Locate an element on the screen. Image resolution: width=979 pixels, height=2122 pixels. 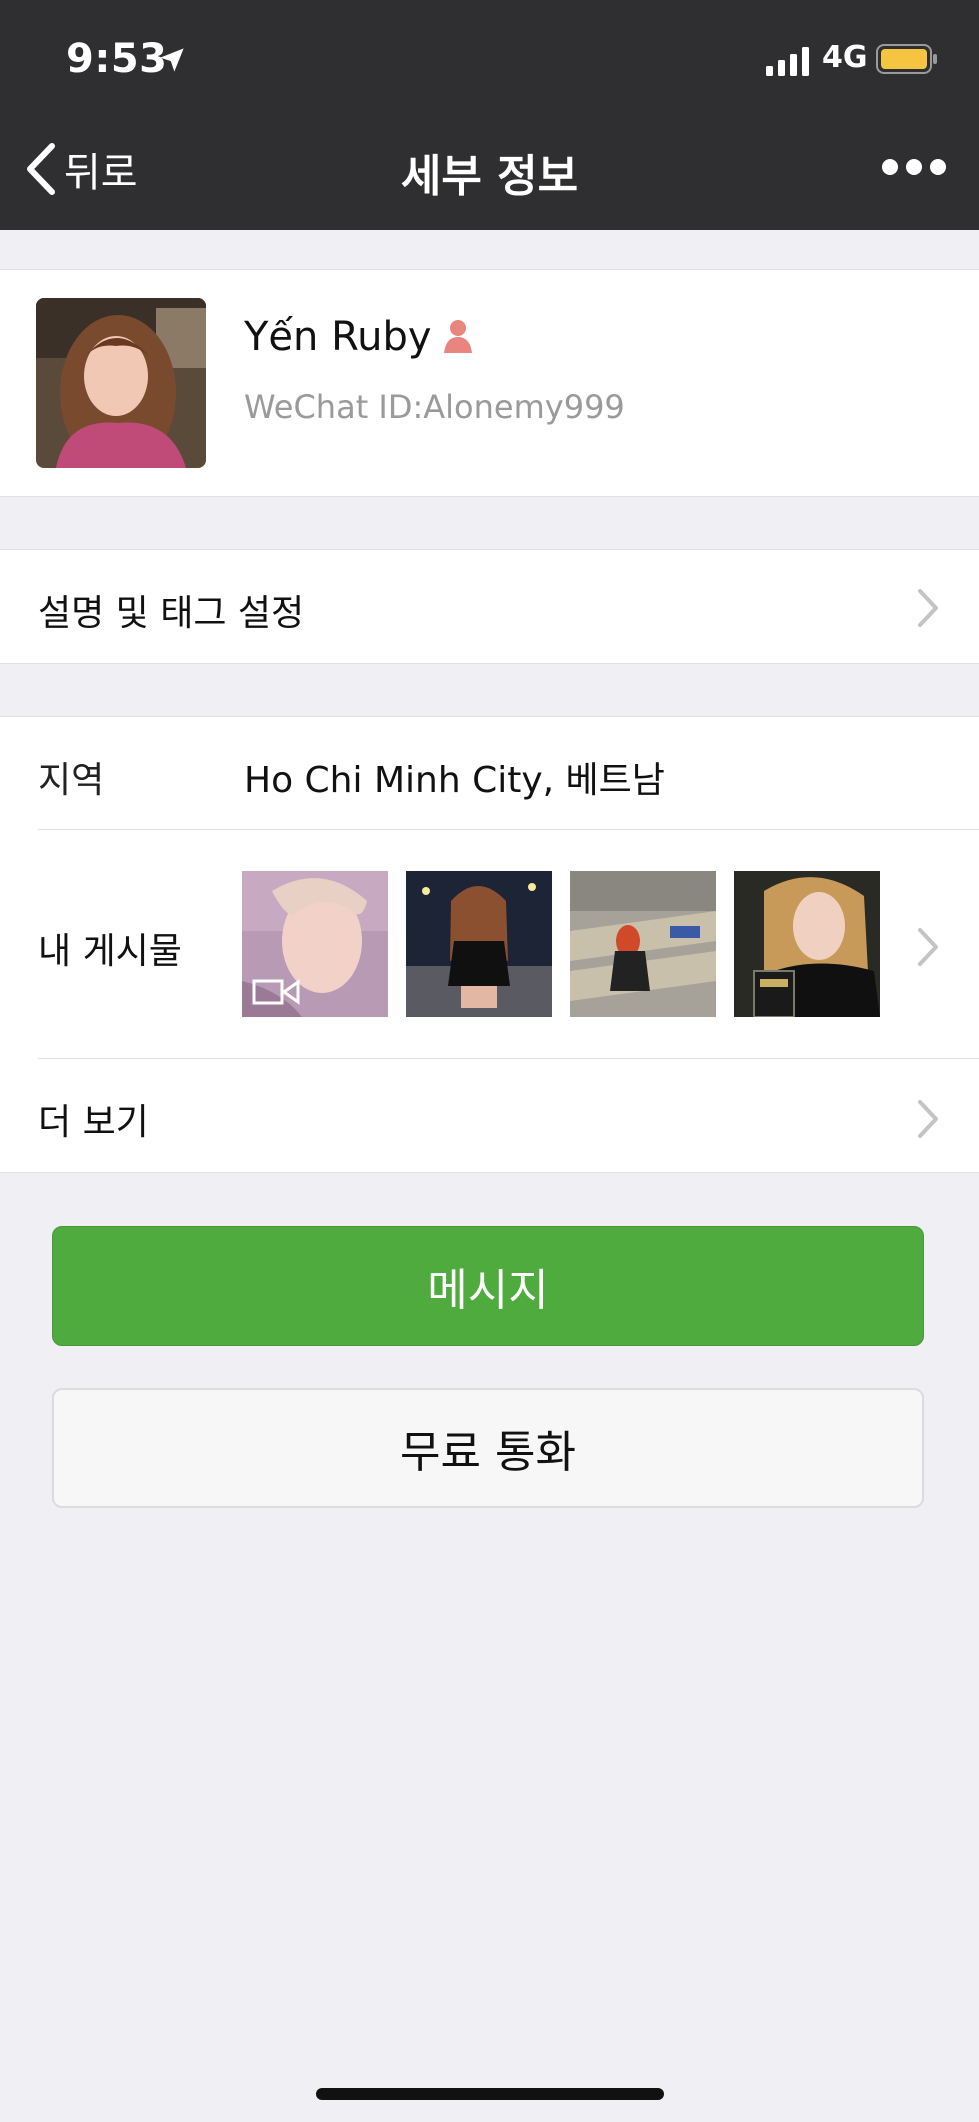
posts-thumbnails is located at coordinates (561, 944).